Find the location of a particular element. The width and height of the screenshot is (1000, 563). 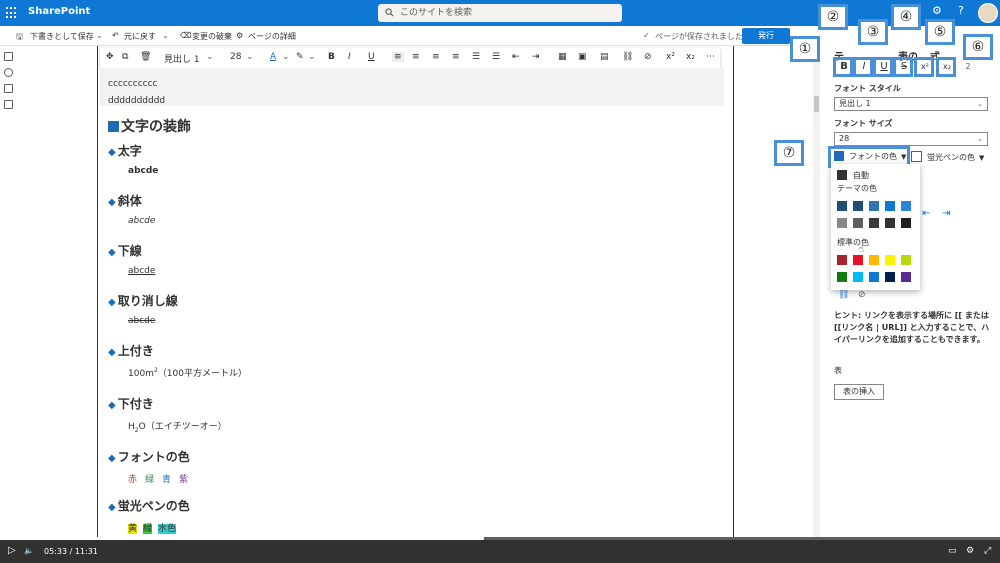

play-icon: ▷ is located at coordinates (12, 550).